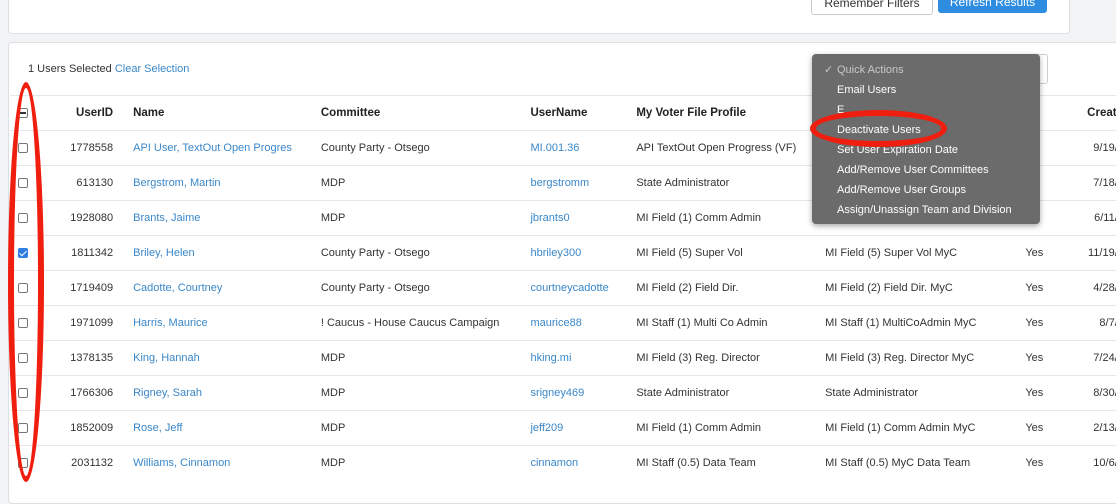 The width and height of the screenshot is (1116, 504). Describe the element at coordinates (926, 210) in the screenshot. I see `menu-item-team-division: Assign/Unassign Team and Division` at that location.